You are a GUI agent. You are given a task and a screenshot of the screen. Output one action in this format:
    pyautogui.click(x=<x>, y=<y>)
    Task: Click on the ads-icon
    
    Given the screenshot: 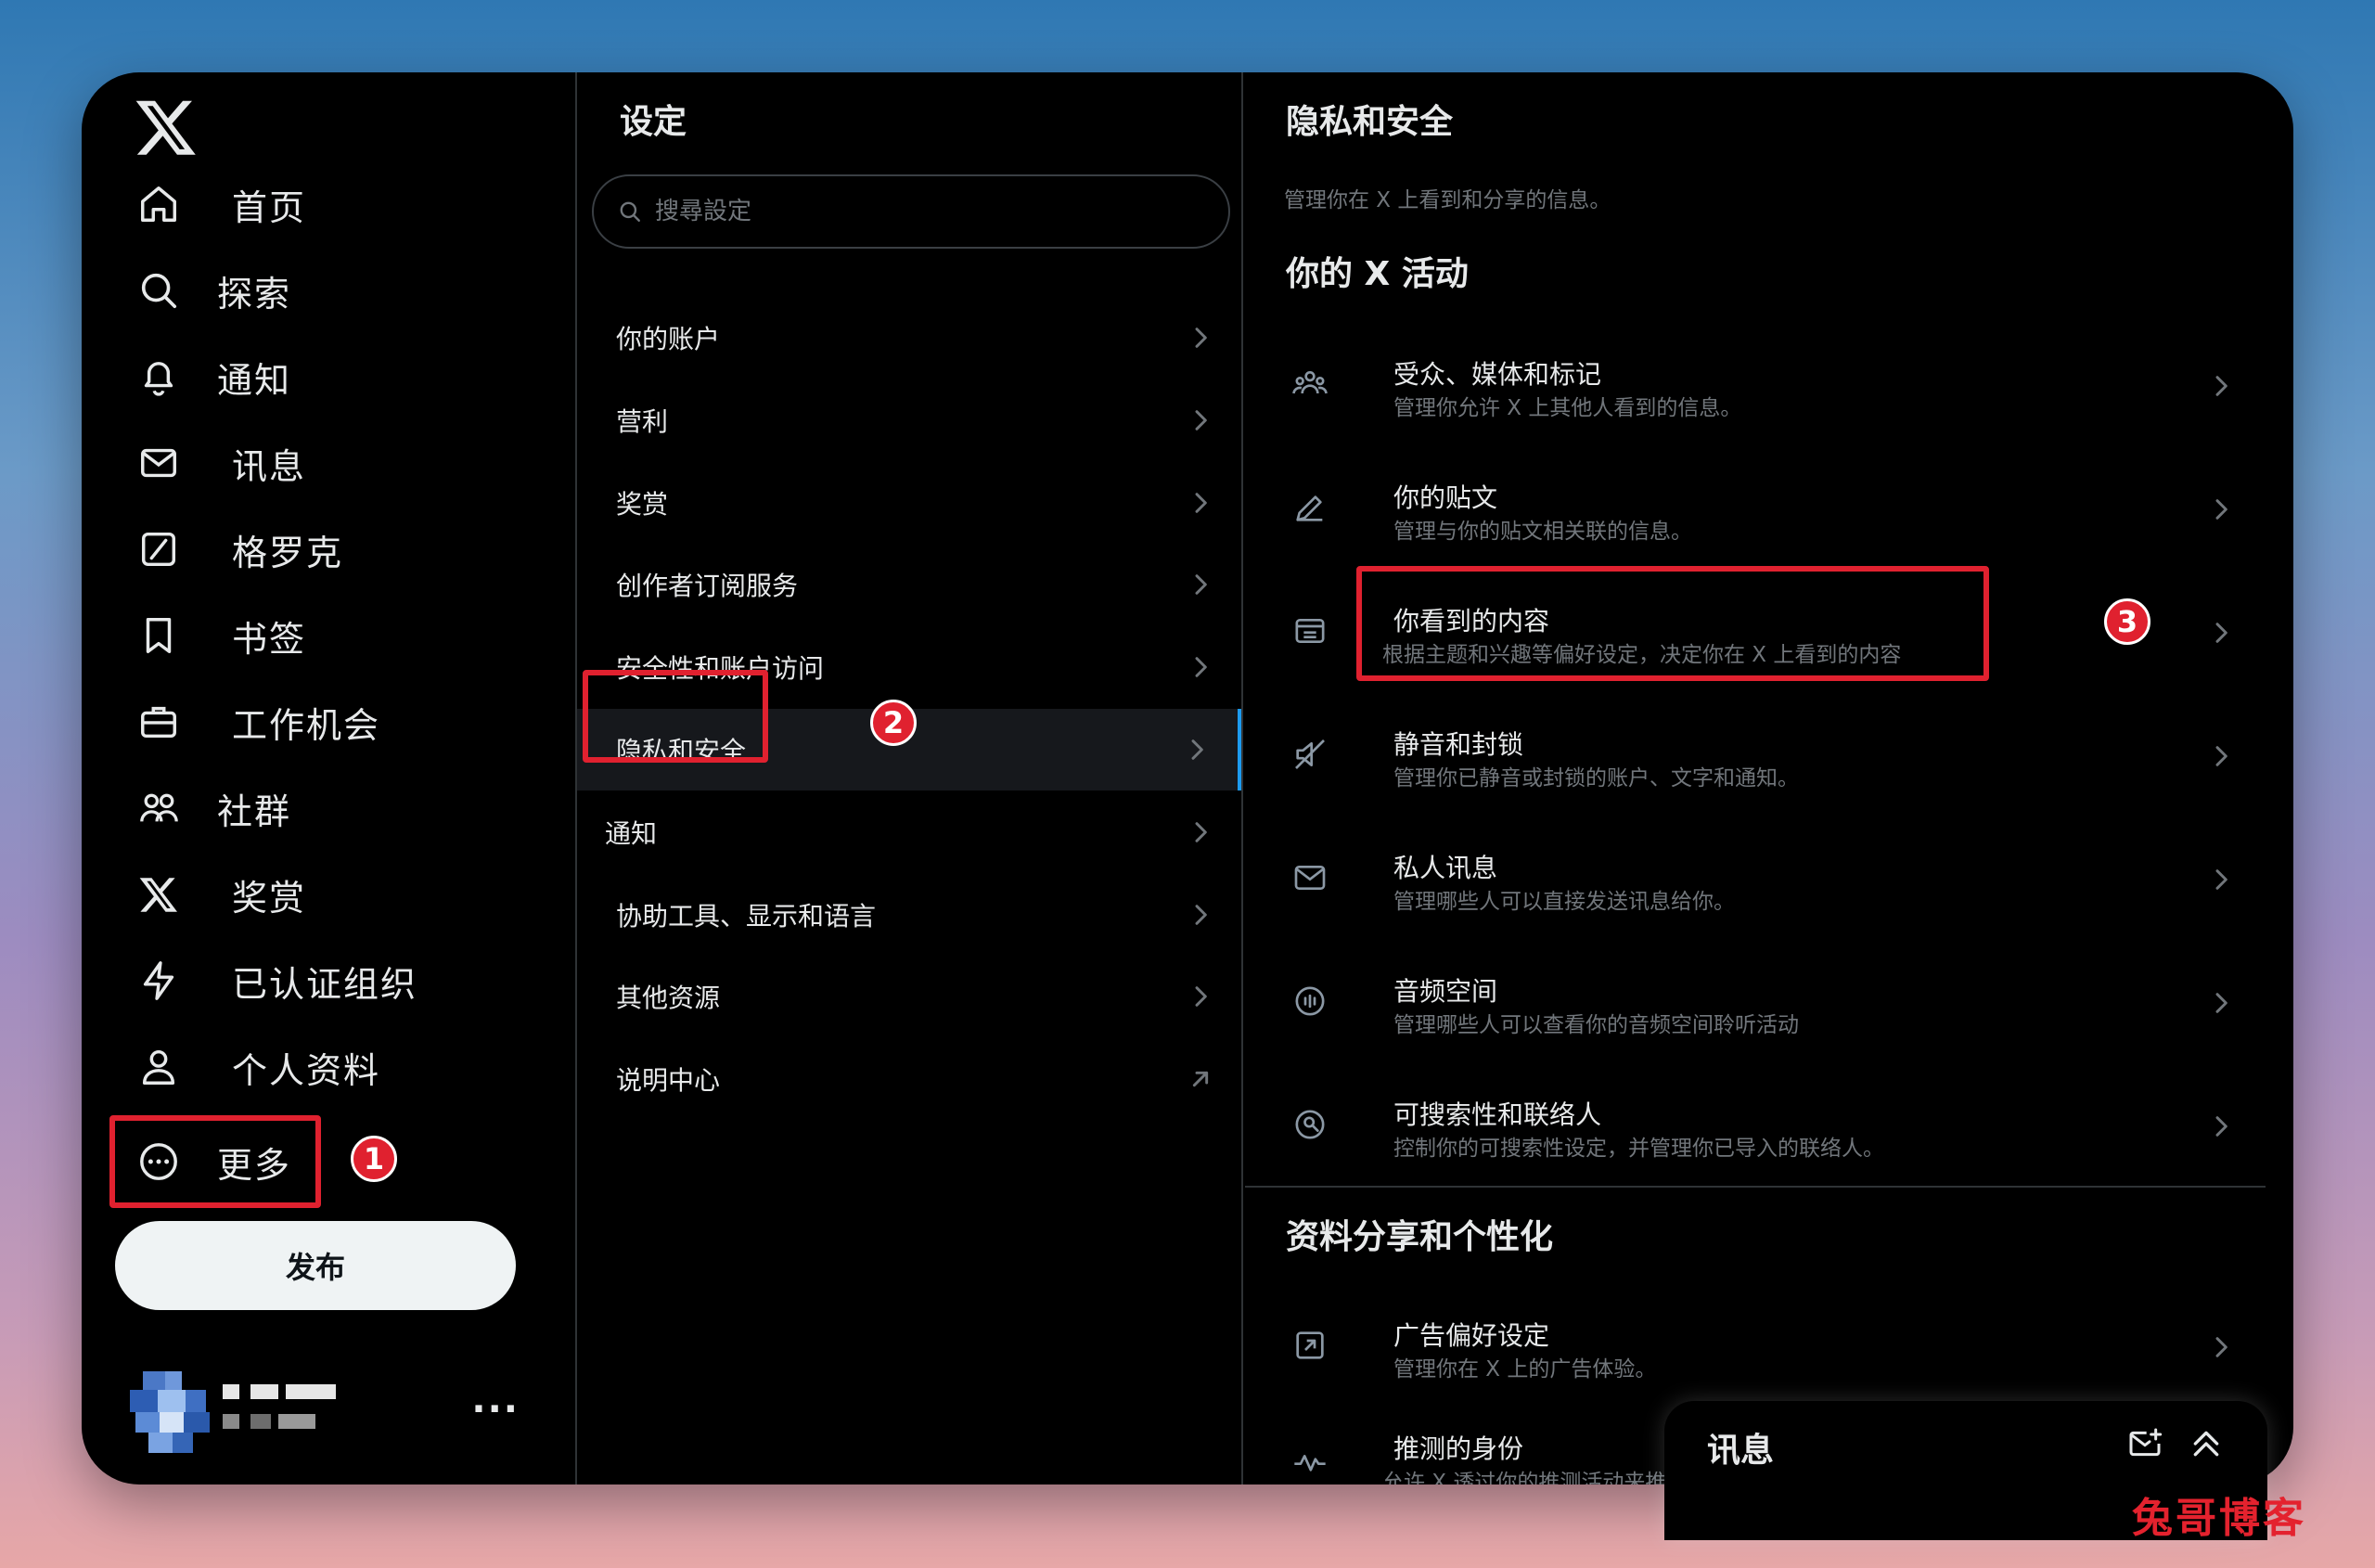 What is the action you would take?
    pyautogui.click(x=1310, y=1346)
    